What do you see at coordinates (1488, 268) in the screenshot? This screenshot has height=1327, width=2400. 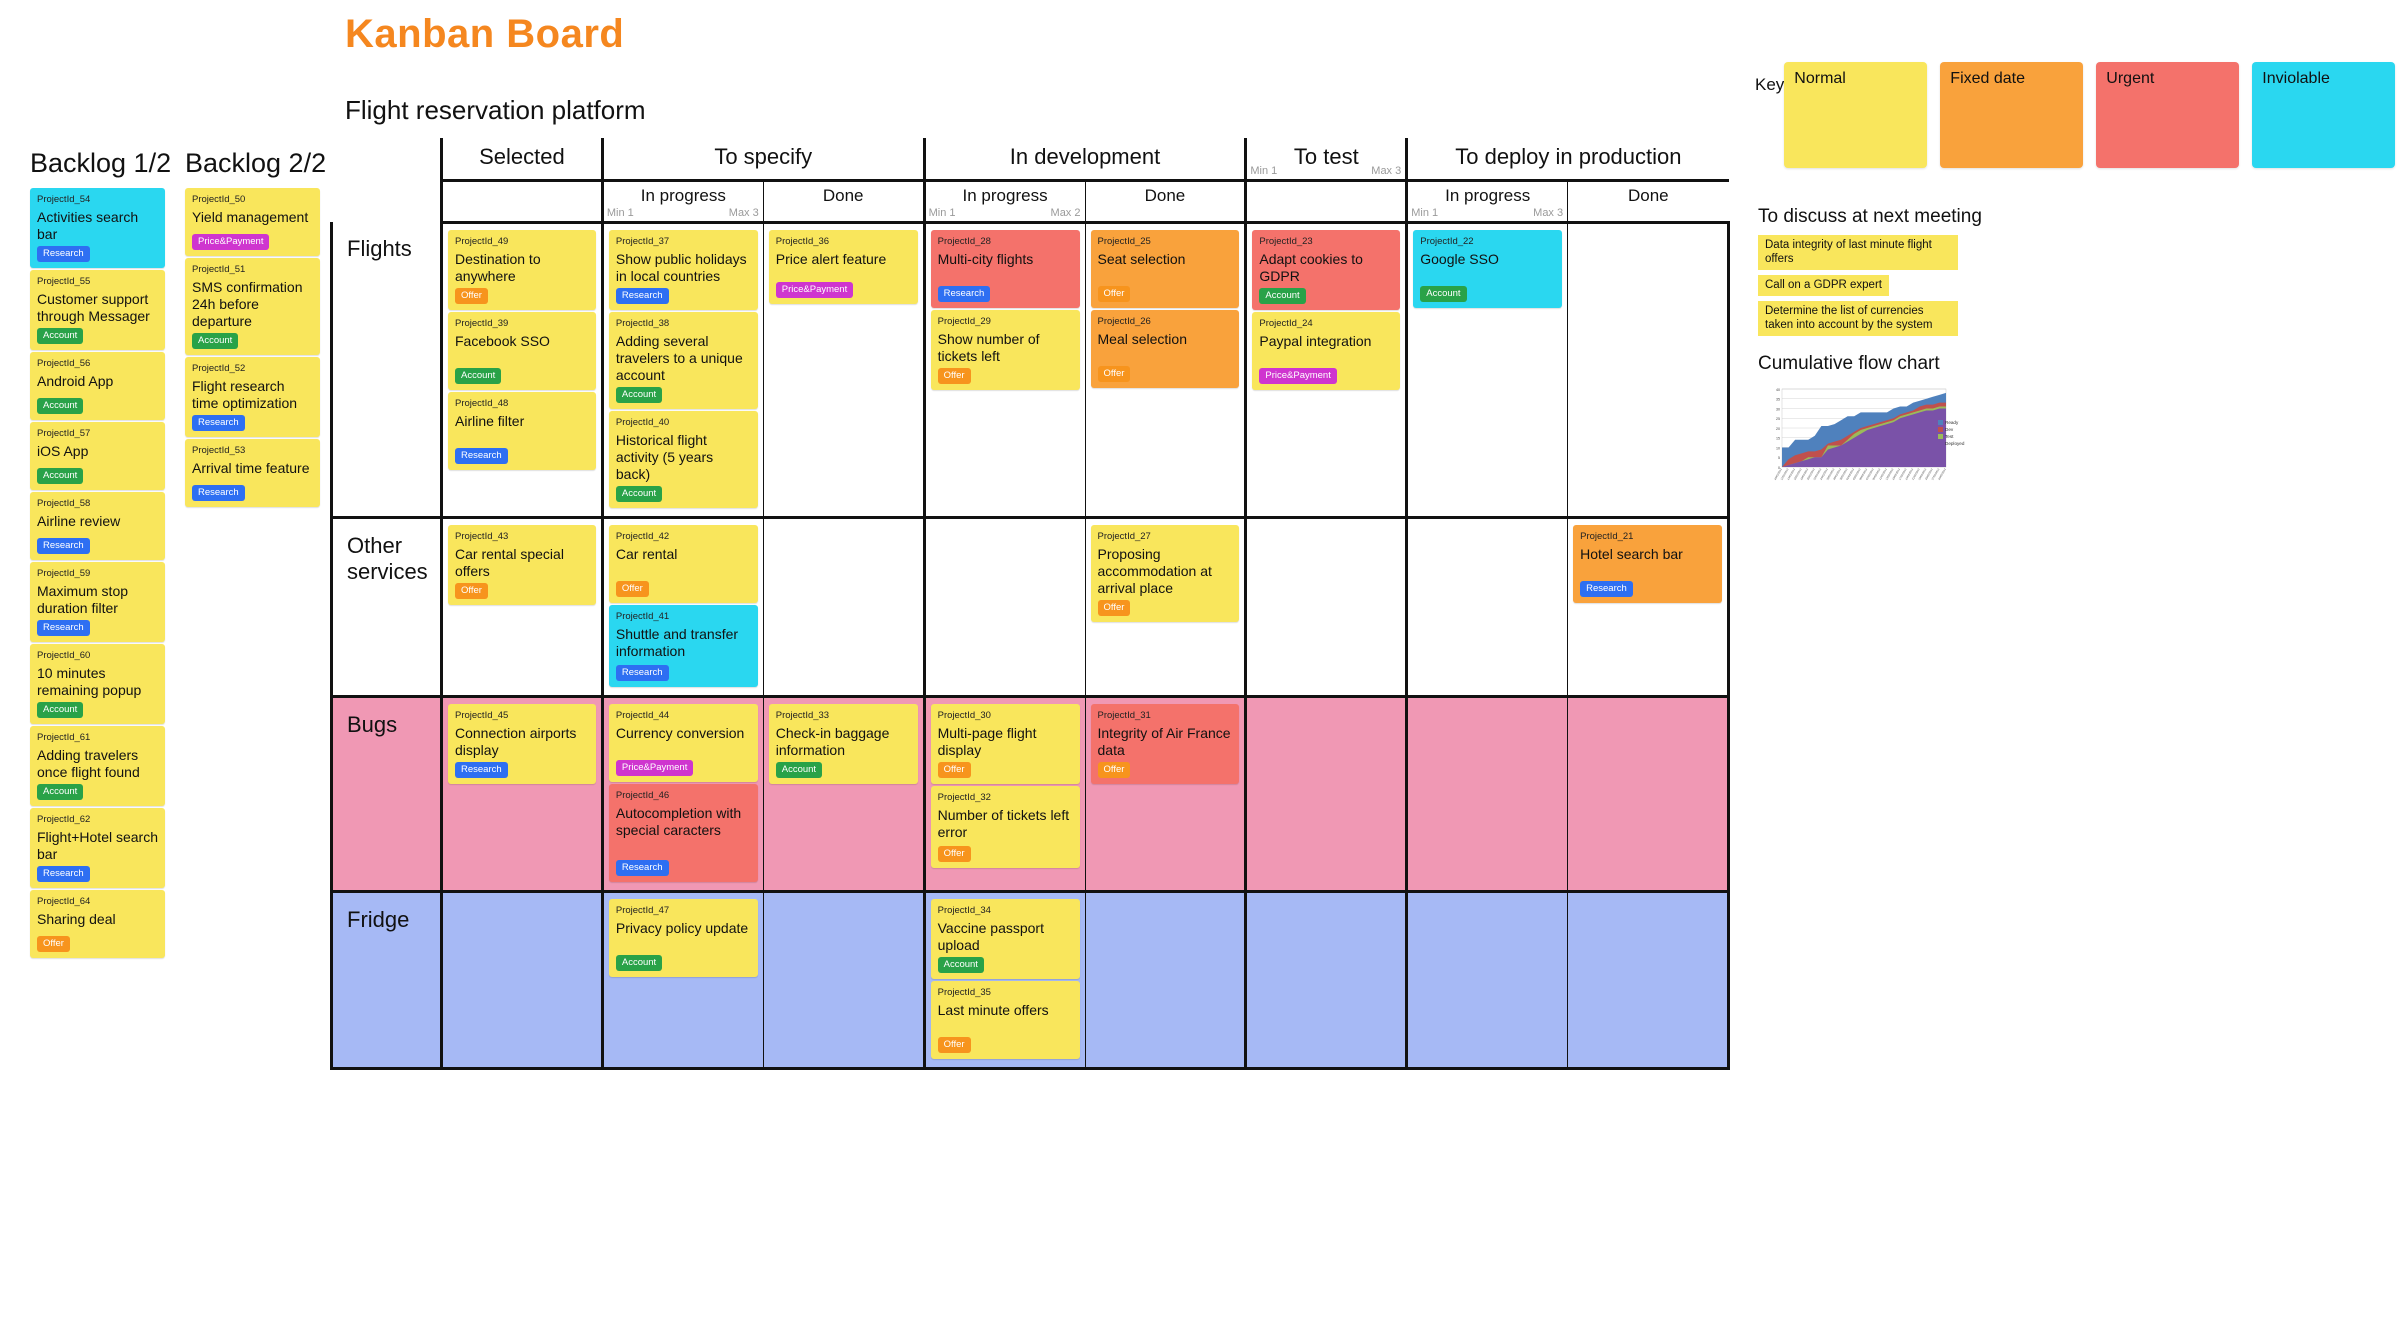 I see `kanban-card: ProjectId_22 Google SSO Account` at bounding box center [1488, 268].